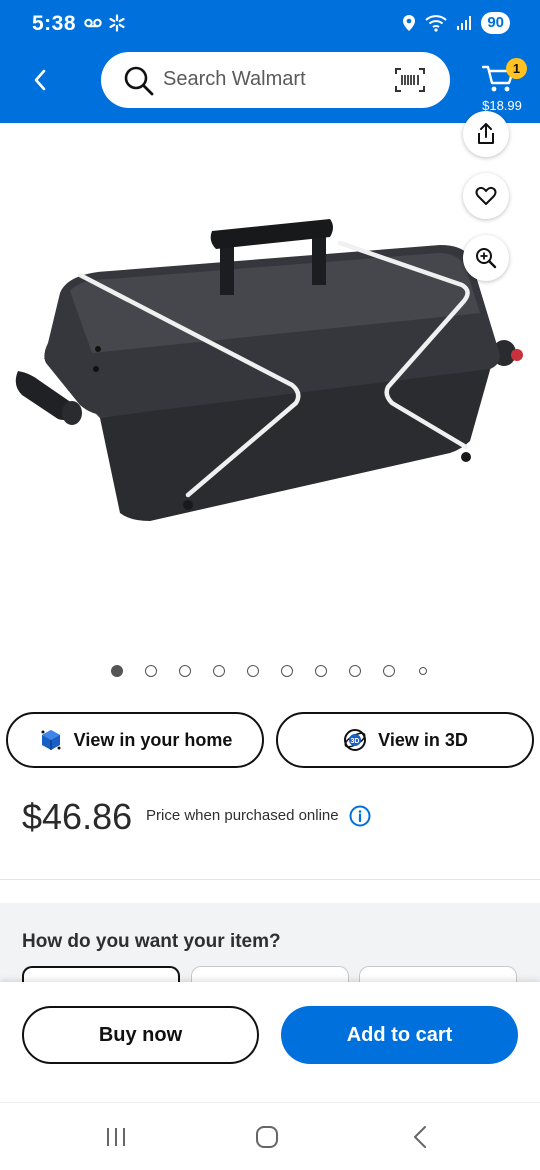 This screenshot has width=540, height=1170. What do you see at coordinates (117, 23) in the screenshot?
I see `walmart-spark-icon` at bounding box center [117, 23].